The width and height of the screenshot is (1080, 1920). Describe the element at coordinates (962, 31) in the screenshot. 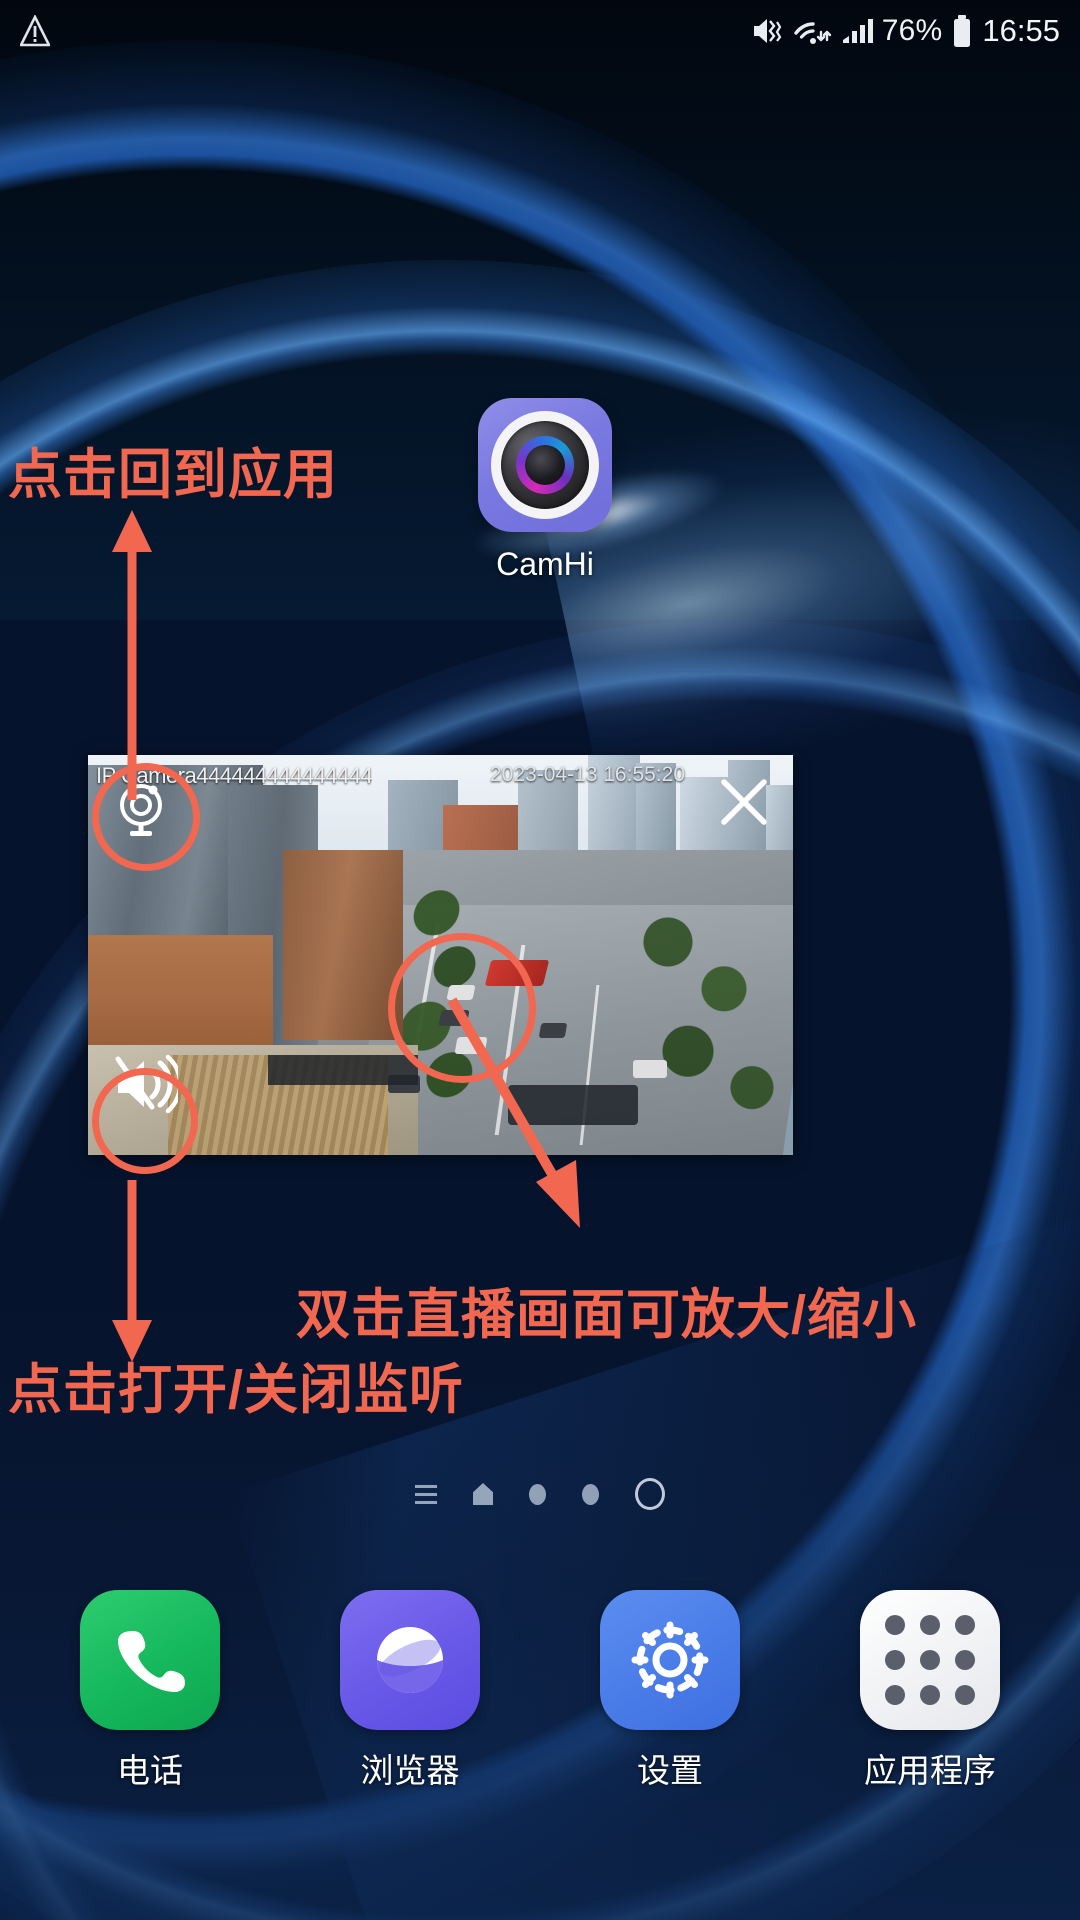

I see `battery-icon` at that location.